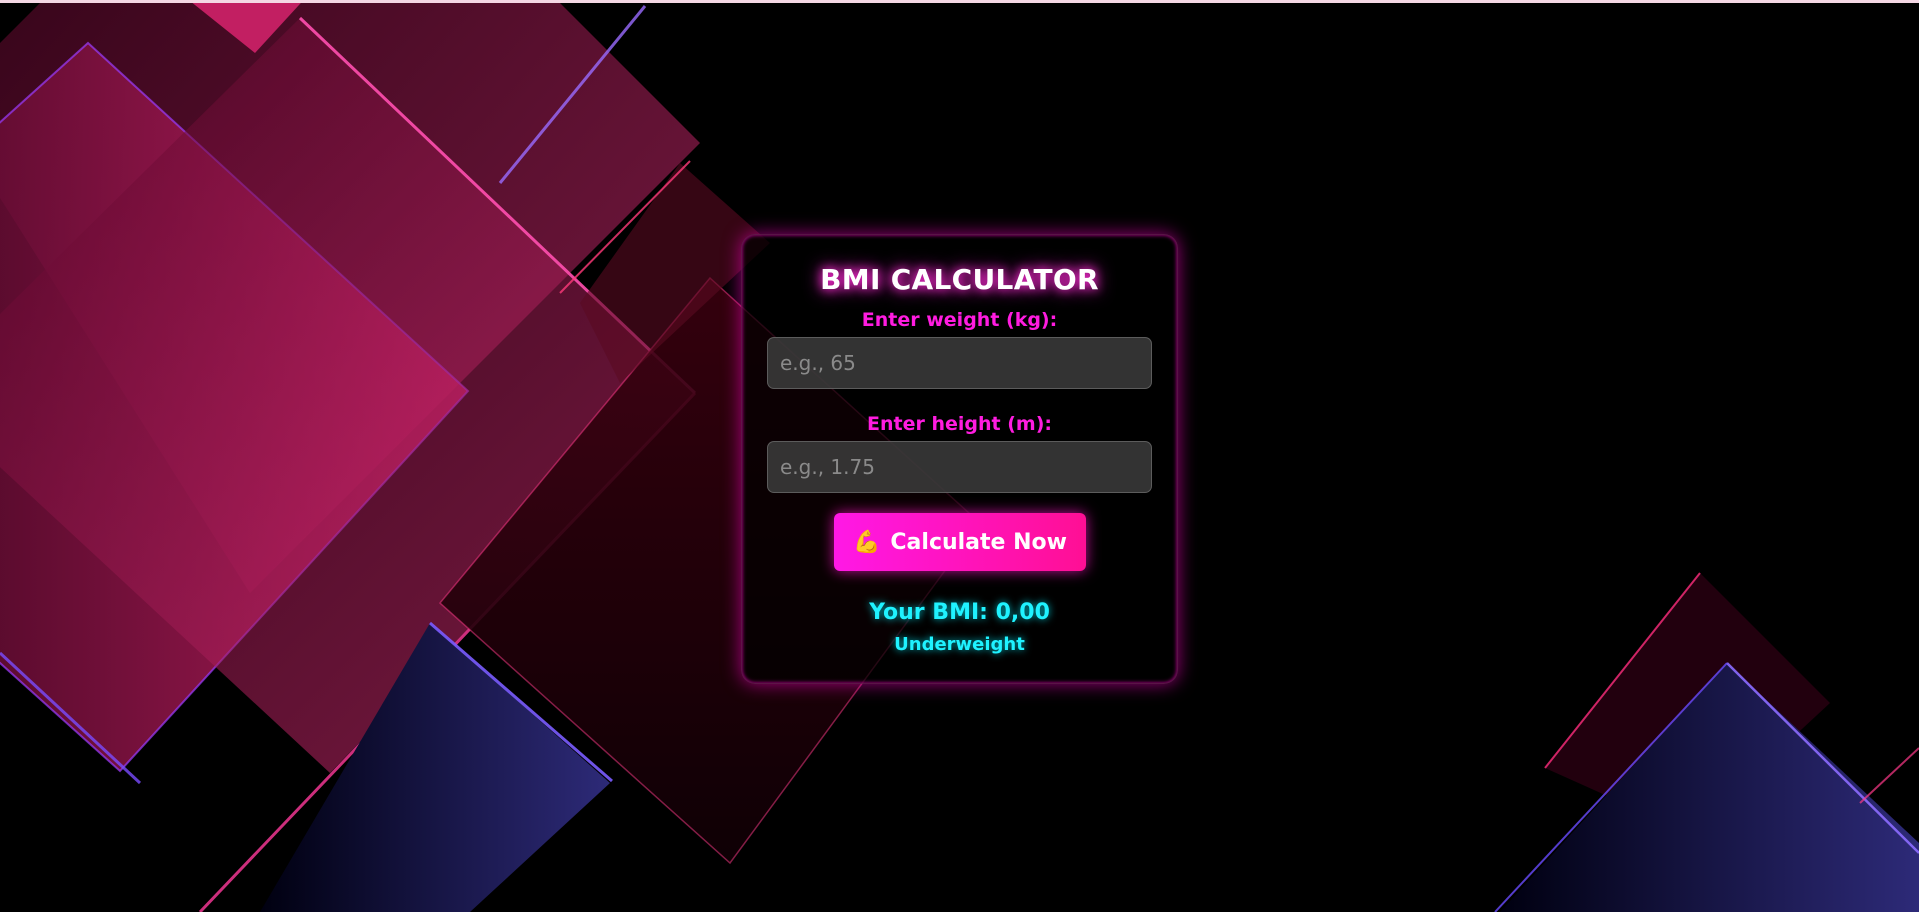 The height and width of the screenshot is (912, 1919). I want to click on height-input, so click(959, 467).